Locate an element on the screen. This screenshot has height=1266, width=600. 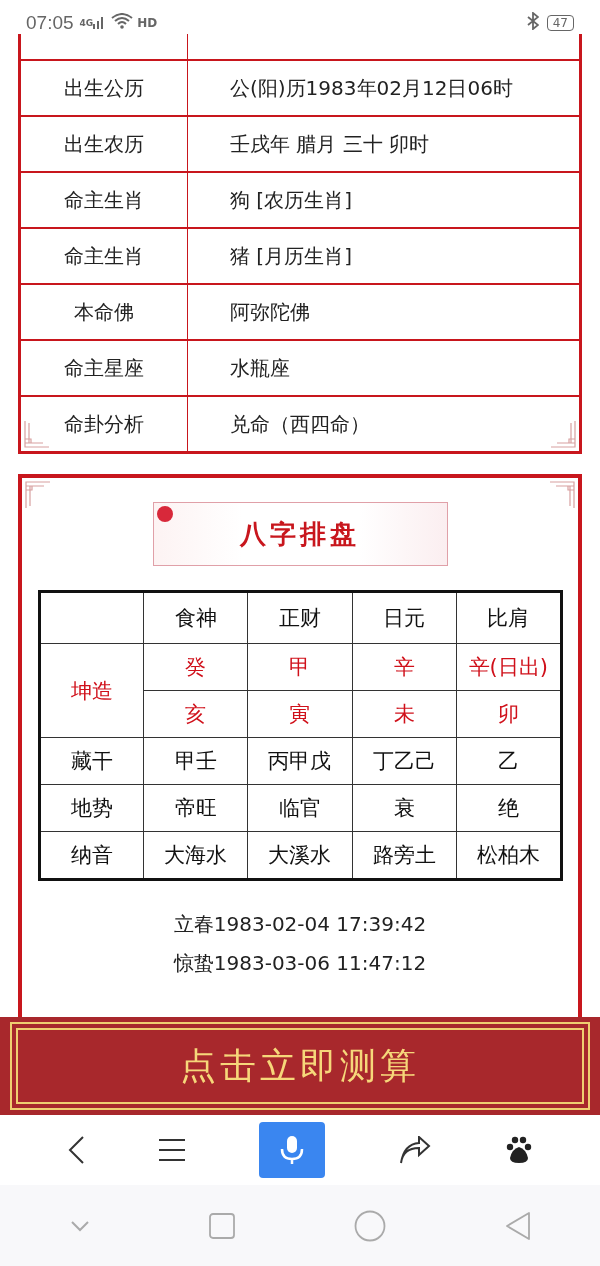
calculate-button: 点击立即测算 is located at coordinates (300, 1066).